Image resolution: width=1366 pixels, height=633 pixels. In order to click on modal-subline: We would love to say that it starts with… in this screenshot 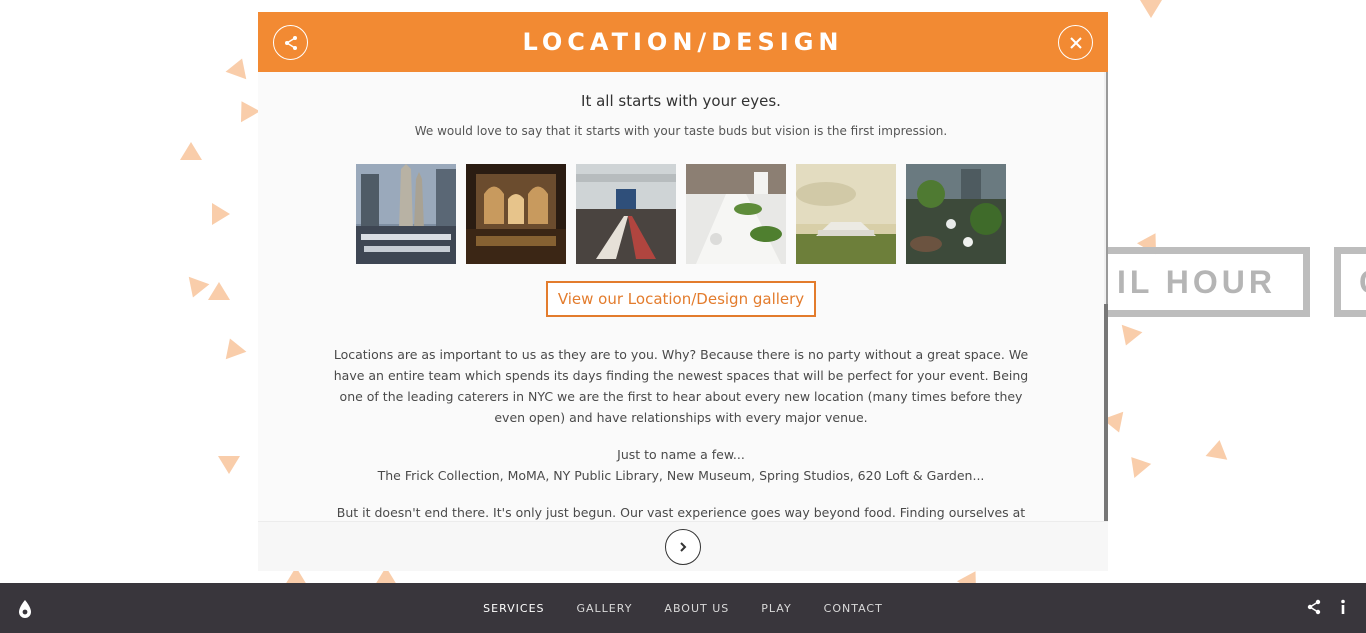, I will do `click(681, 131)`.